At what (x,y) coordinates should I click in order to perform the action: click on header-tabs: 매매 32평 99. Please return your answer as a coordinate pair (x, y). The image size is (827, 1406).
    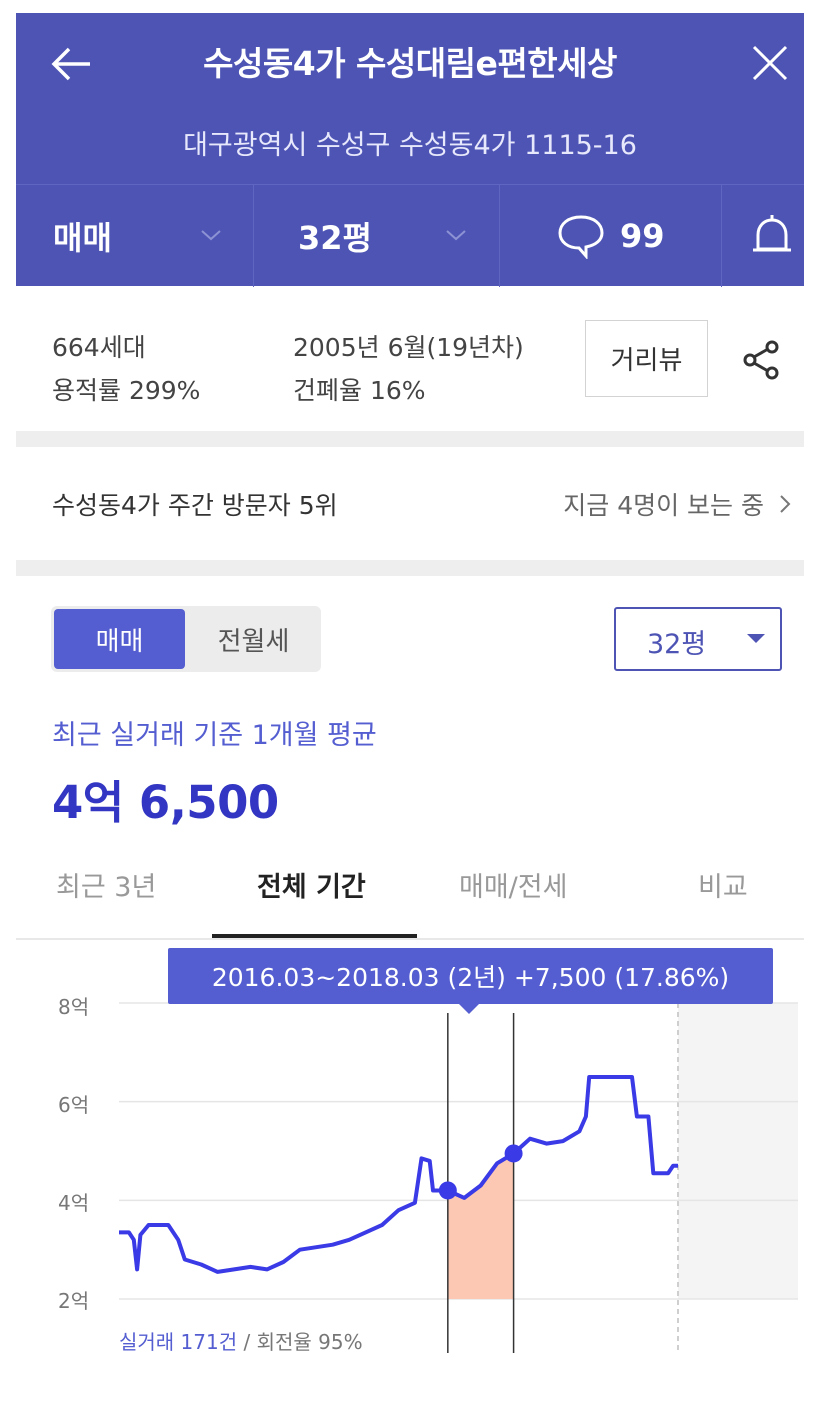
    Looking at the image, I should click on (410, 235).